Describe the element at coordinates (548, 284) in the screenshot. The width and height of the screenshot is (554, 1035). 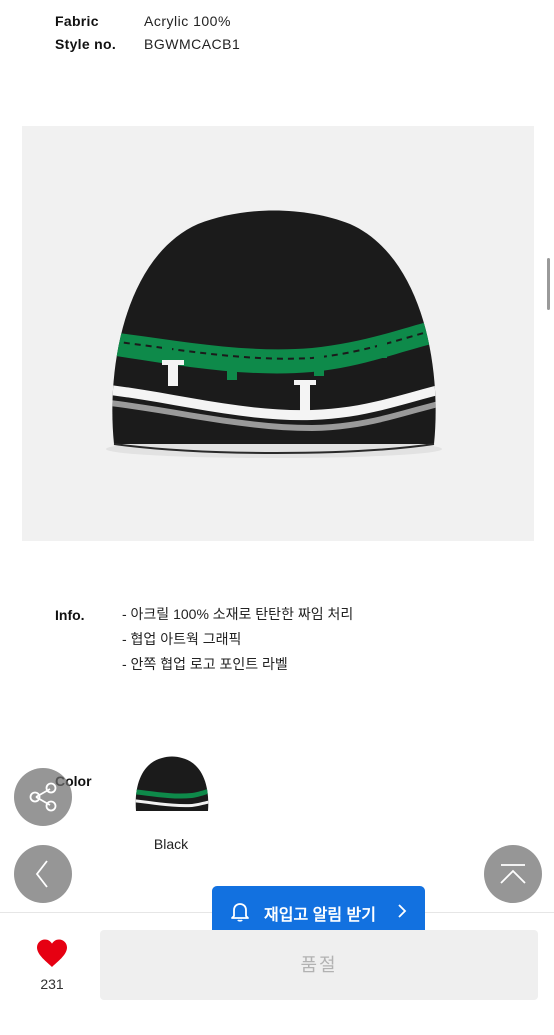
I see `scrollbar-thumb` at that location.